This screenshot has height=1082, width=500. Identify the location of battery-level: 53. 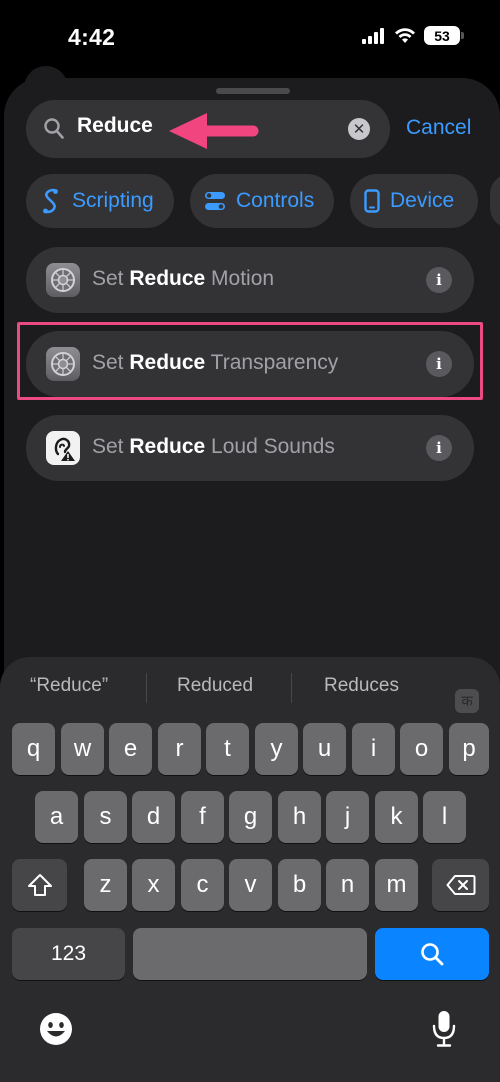
(442, 35).